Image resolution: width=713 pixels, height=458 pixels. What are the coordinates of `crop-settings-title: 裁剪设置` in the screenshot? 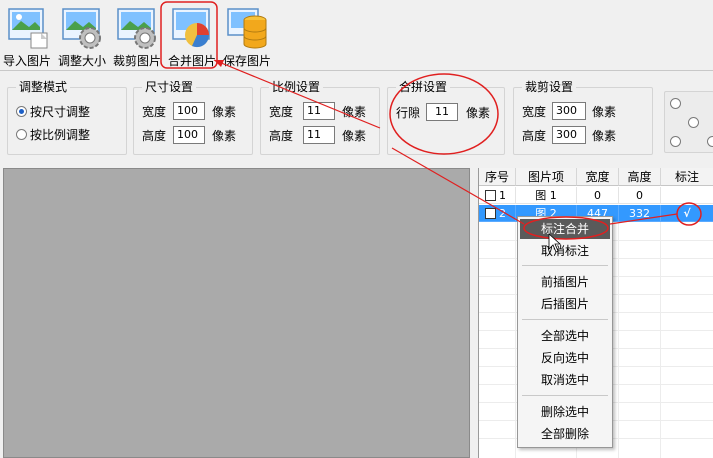 It's located at (549, 87).